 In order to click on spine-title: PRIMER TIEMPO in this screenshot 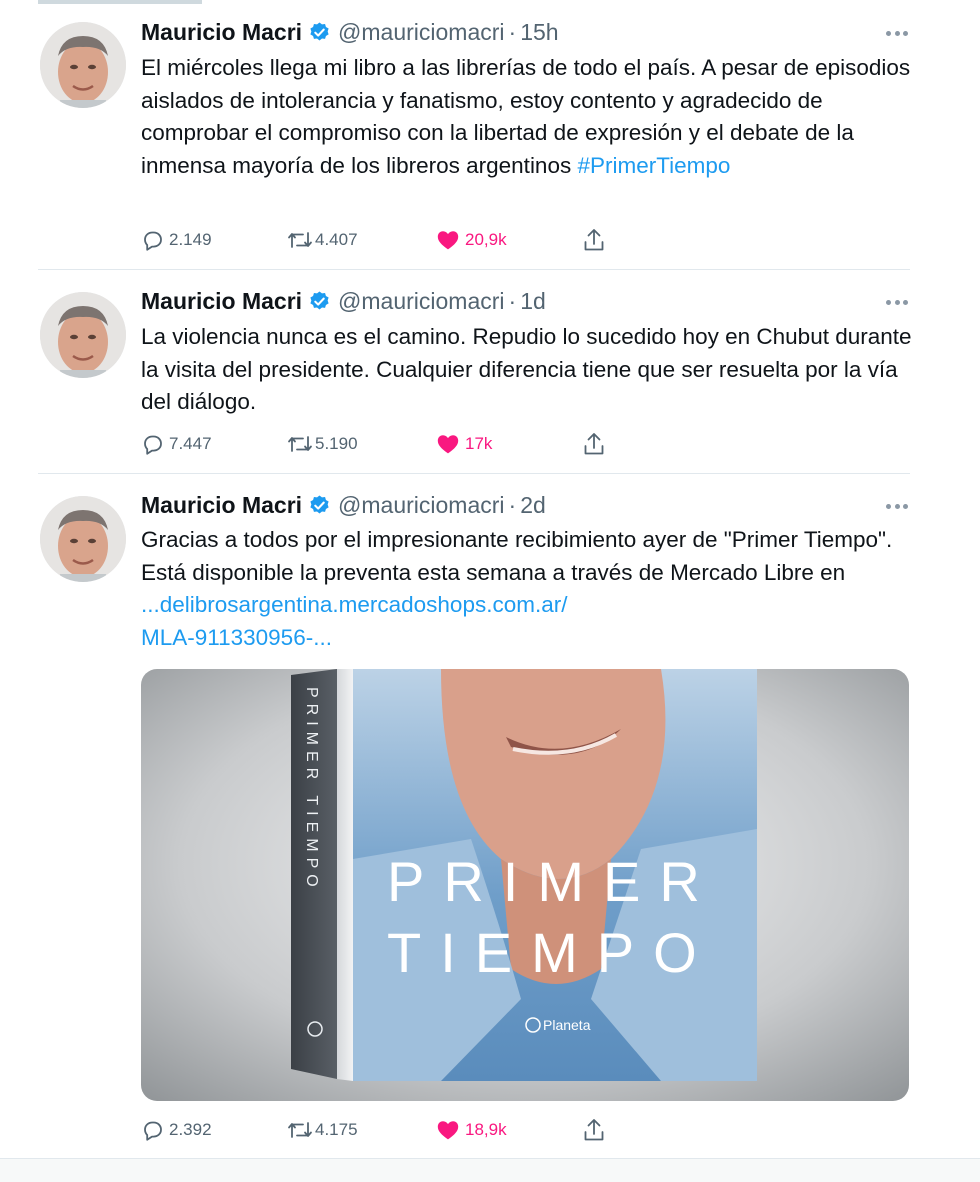, I will do `click(311, 790)`.